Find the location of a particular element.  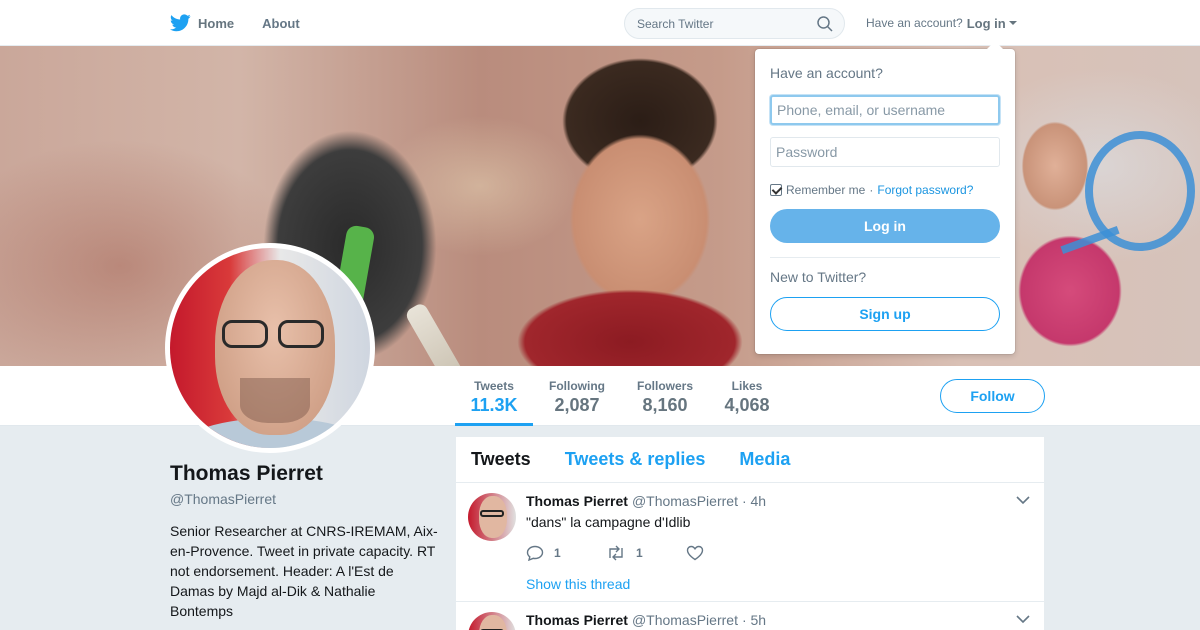

like-action is located at coordinates (726, 553).